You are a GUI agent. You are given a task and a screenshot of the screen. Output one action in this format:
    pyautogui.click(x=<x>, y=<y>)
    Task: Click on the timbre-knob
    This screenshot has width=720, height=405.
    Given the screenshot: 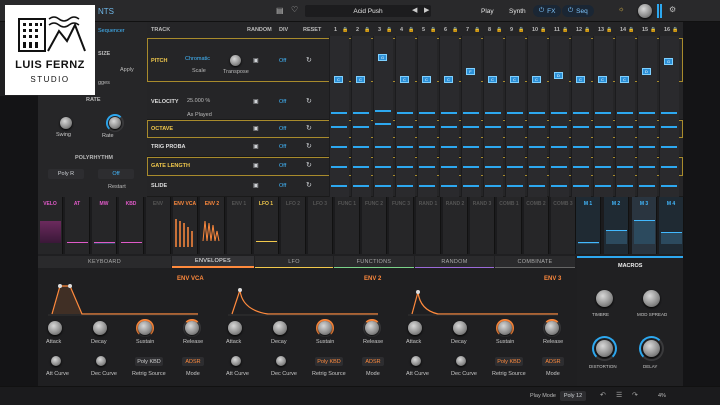 What is the action you would take?
    pyautogui.click(x=604, y=298)
    